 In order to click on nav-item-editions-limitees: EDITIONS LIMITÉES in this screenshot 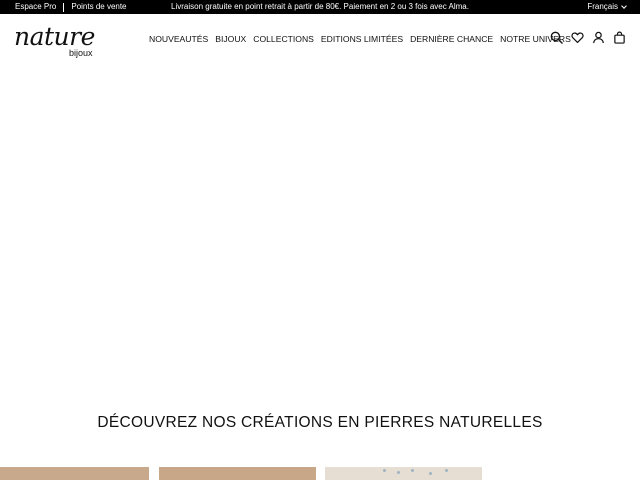, I will do `click(362, 39)`.